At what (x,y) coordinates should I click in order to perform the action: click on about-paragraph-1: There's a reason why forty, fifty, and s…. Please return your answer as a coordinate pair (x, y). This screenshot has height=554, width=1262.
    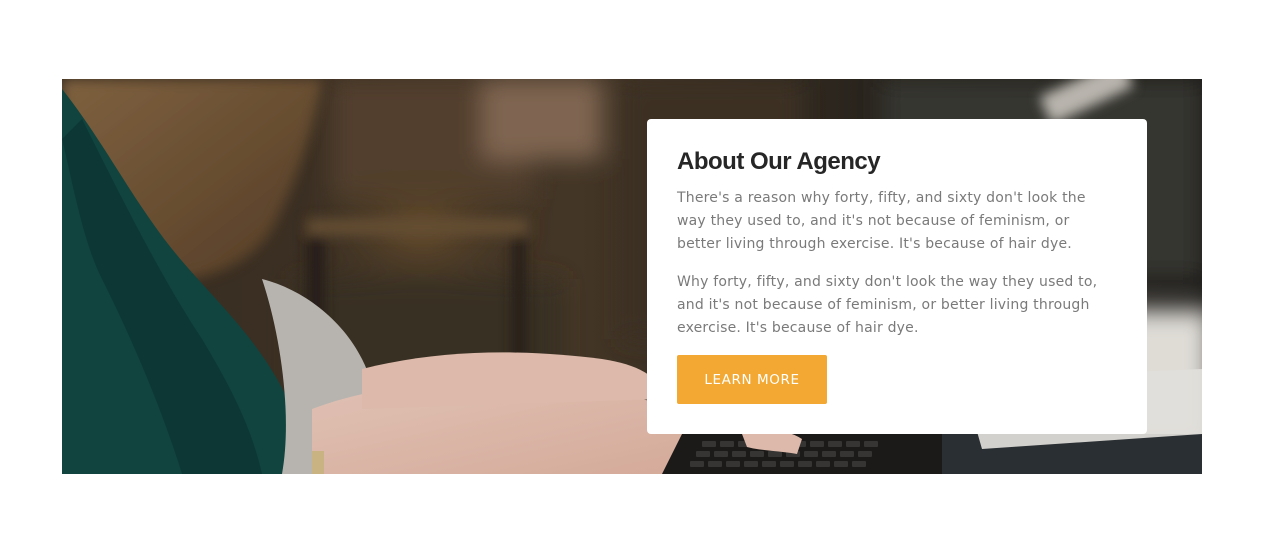
    Looking at the image, I should click on (881, 221).